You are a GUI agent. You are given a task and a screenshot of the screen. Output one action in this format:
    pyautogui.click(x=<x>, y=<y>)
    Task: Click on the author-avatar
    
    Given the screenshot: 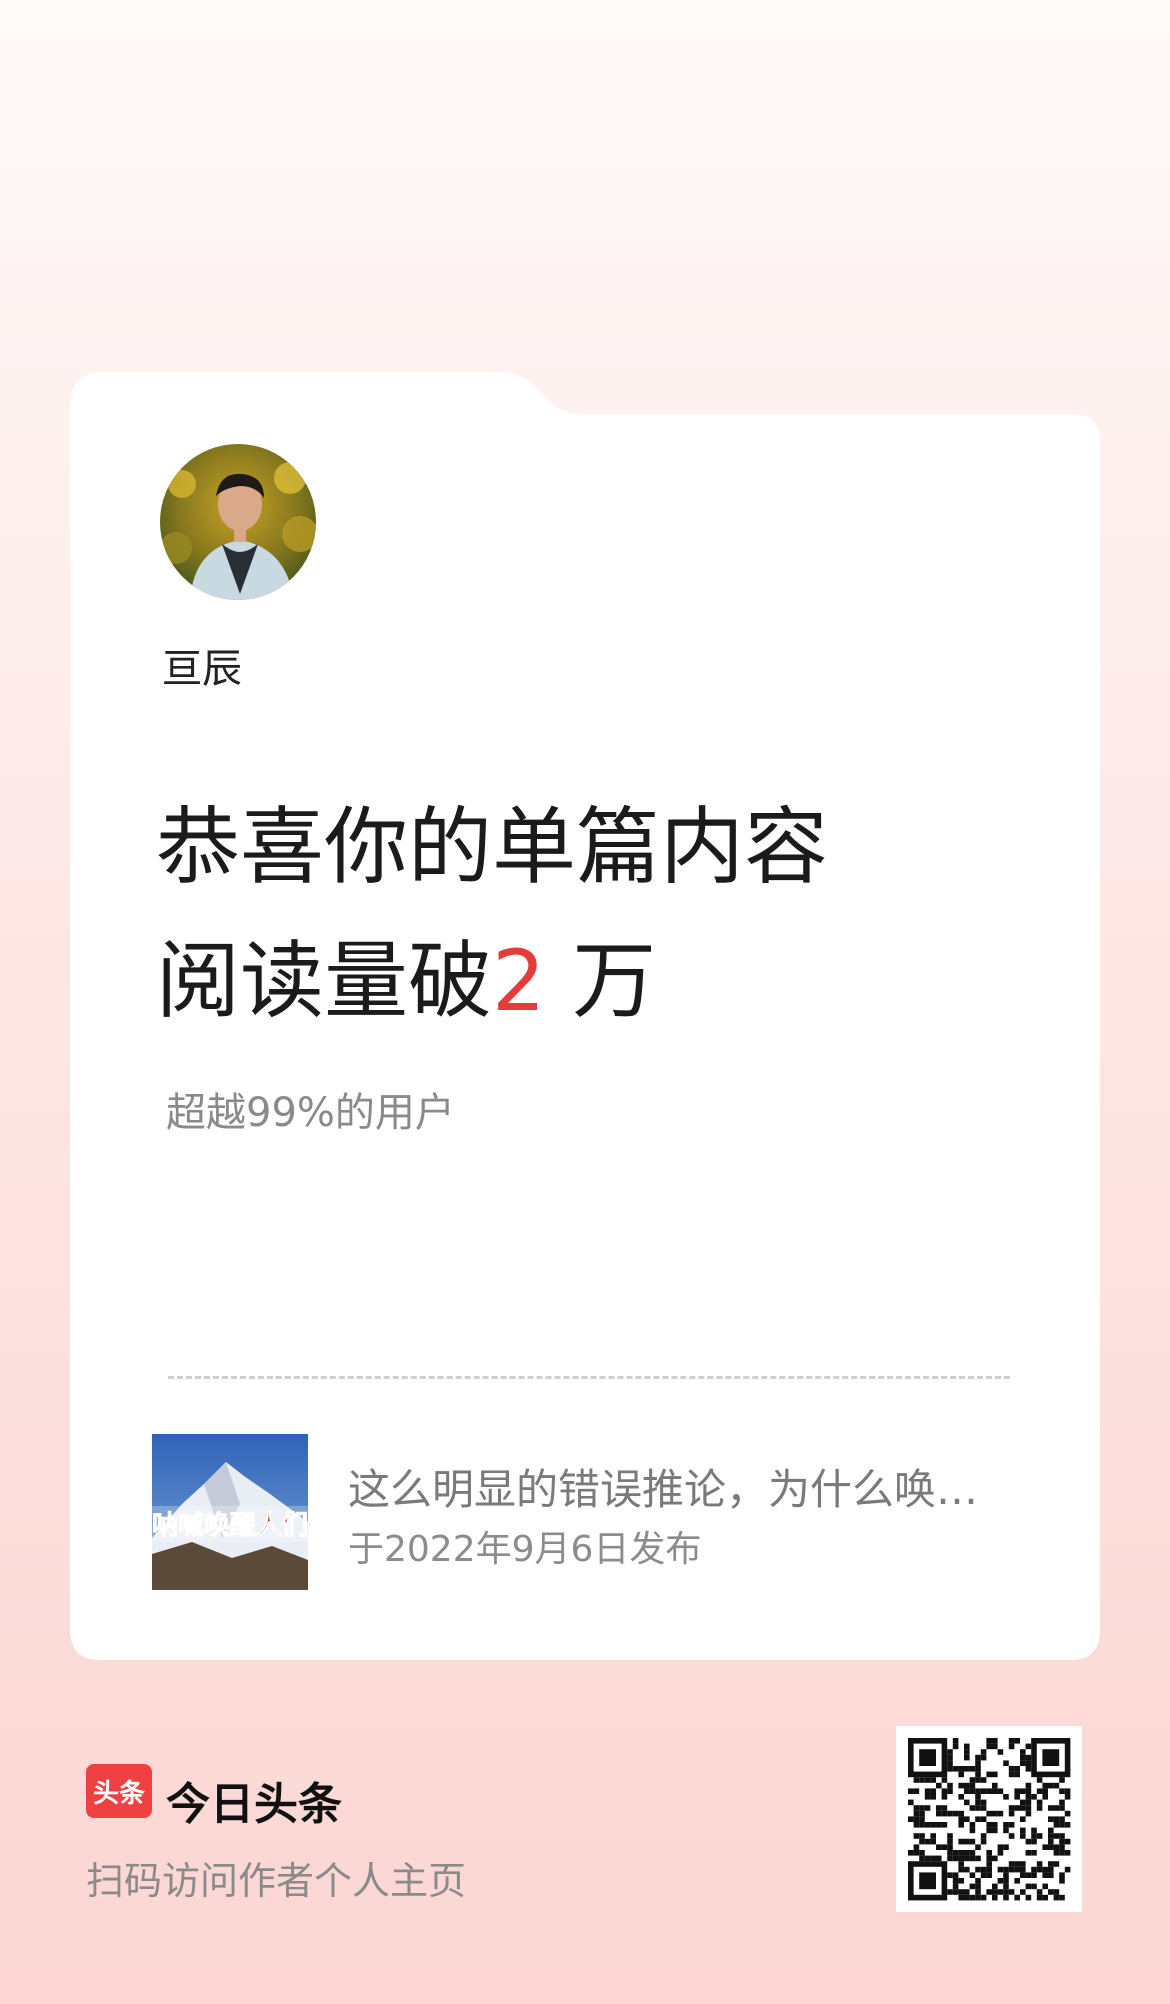 What is the action you would take?
    pyautogui.click(x=238, y=522)
    